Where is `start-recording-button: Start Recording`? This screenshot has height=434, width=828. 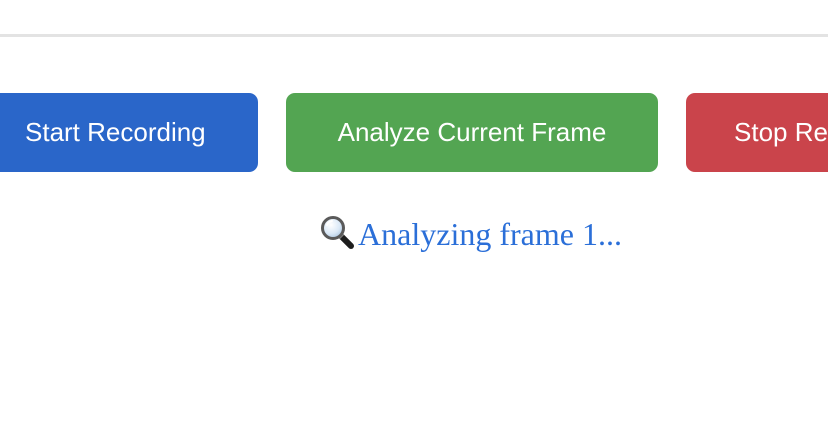
start-recording-button: Start Recording is located at coordinates (129, 132).